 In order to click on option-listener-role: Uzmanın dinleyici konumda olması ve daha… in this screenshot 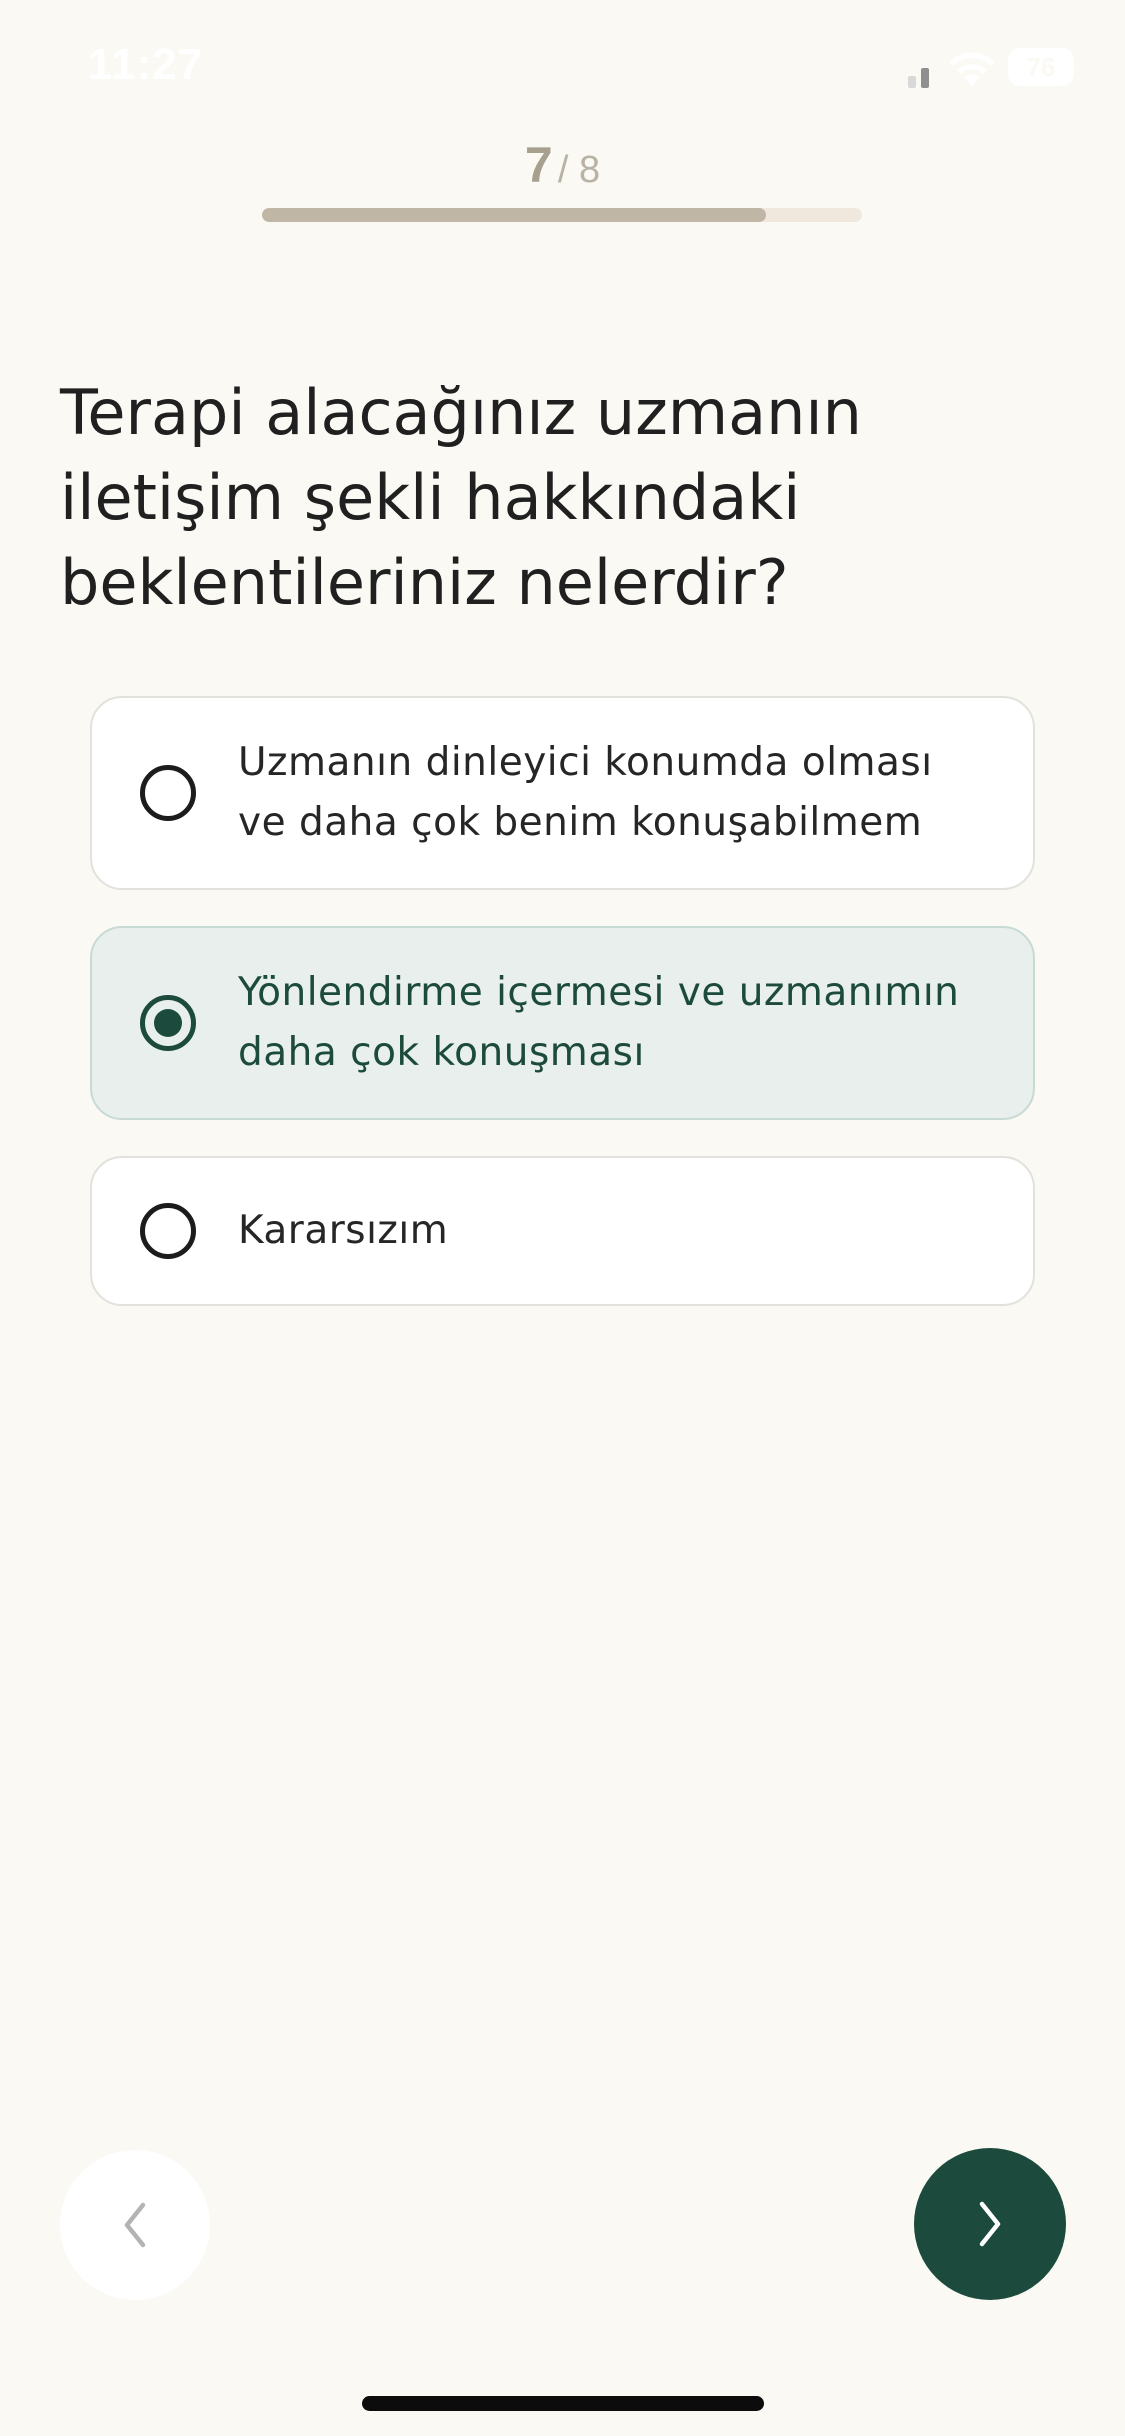, I will do `click(562, 793)`.